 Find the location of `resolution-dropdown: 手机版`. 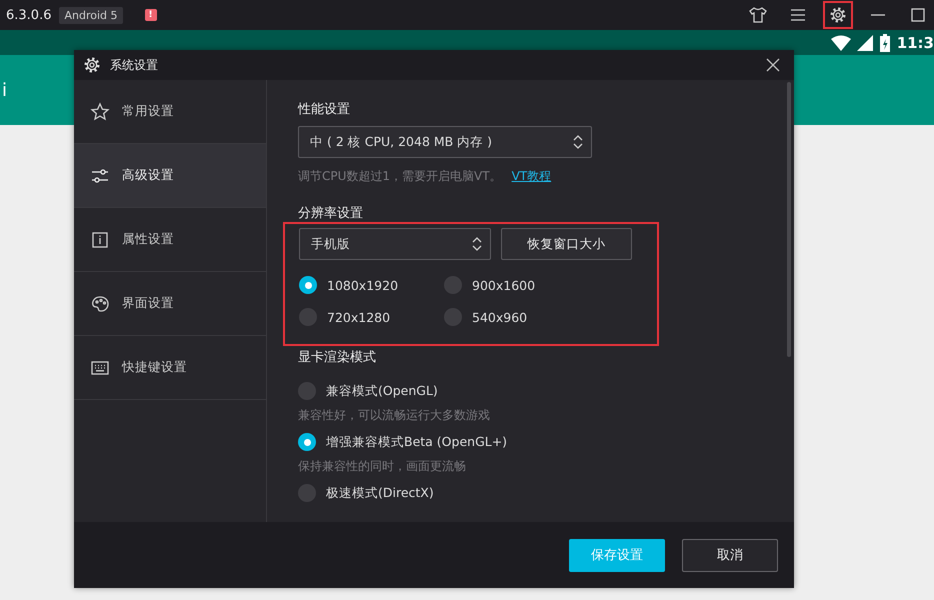

resolution-dropdown: 手机版 is located at coordinates (395, 244).